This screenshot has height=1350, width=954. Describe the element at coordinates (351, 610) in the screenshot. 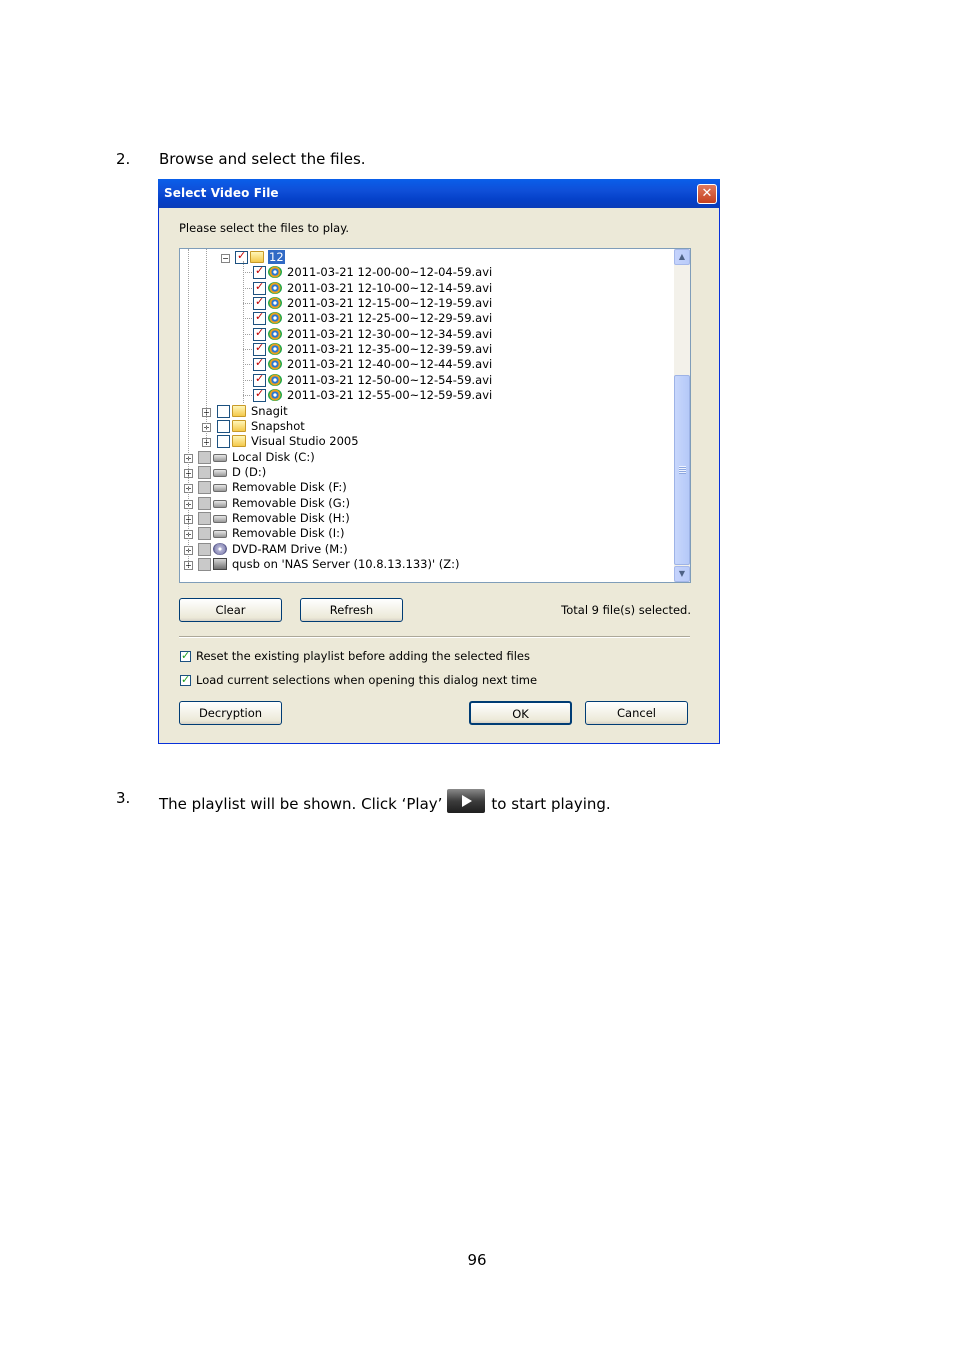

I see `refresh-button: Refresh` at that location.